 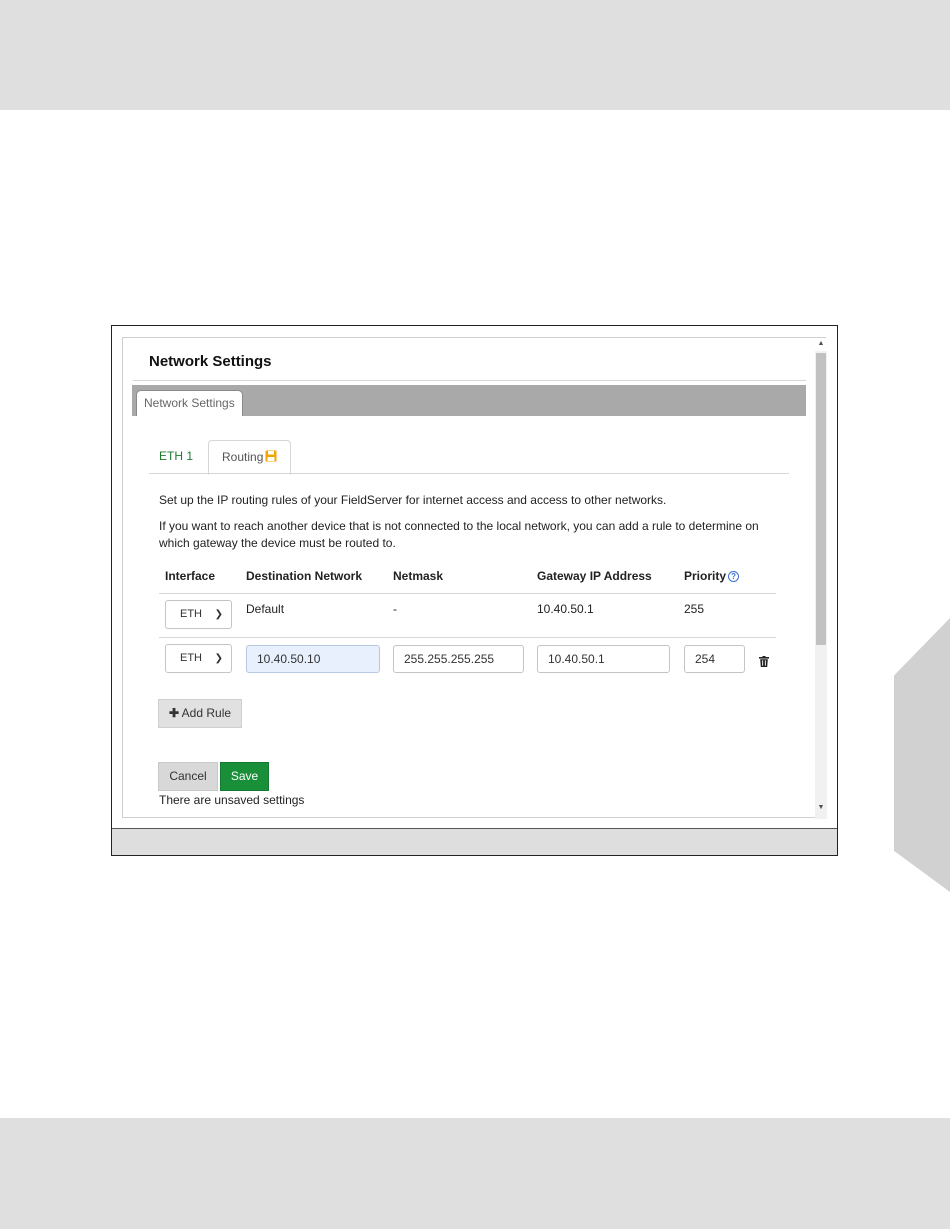 I want to click on column-header-gateway: Gateway IP Address, so click(x=594, y=576).